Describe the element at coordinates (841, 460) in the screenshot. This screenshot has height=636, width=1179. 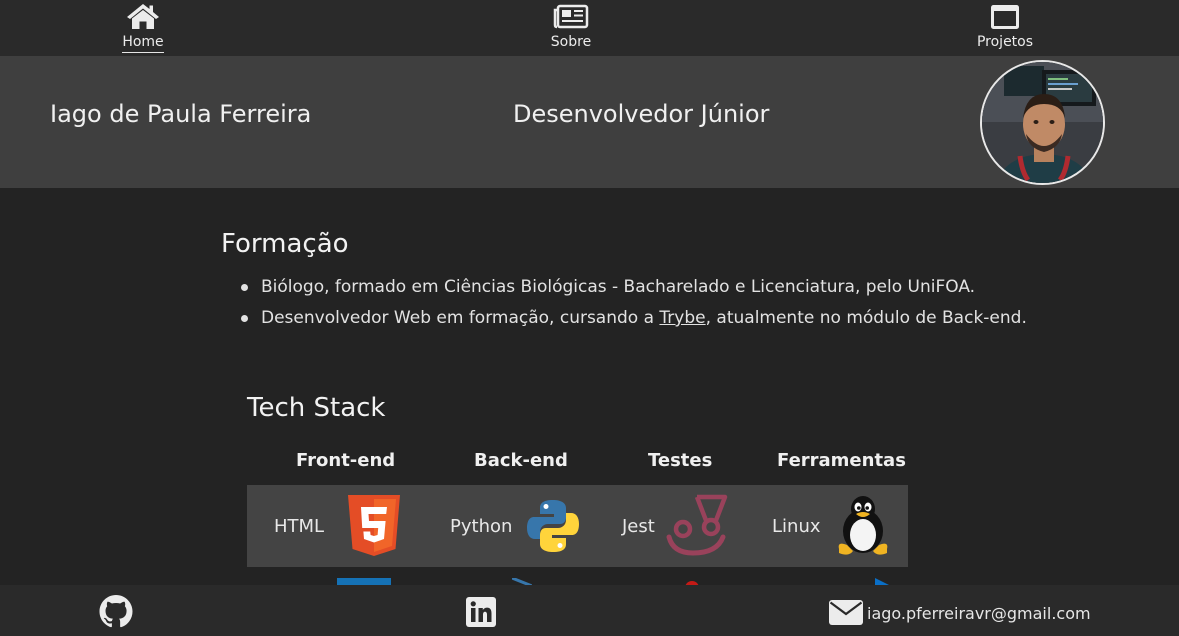
I see `column-header: Ferramentas` at that location.